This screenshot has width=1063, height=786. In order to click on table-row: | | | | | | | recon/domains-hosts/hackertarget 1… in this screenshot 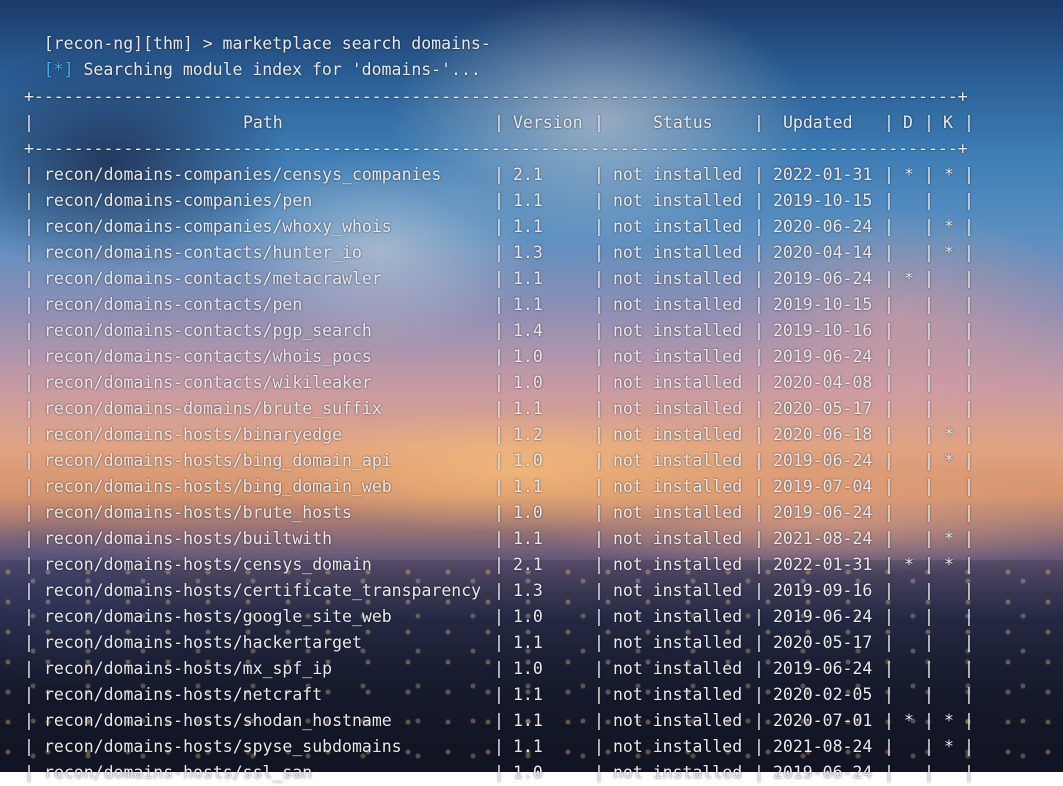, I will do `click(531, 643)`.